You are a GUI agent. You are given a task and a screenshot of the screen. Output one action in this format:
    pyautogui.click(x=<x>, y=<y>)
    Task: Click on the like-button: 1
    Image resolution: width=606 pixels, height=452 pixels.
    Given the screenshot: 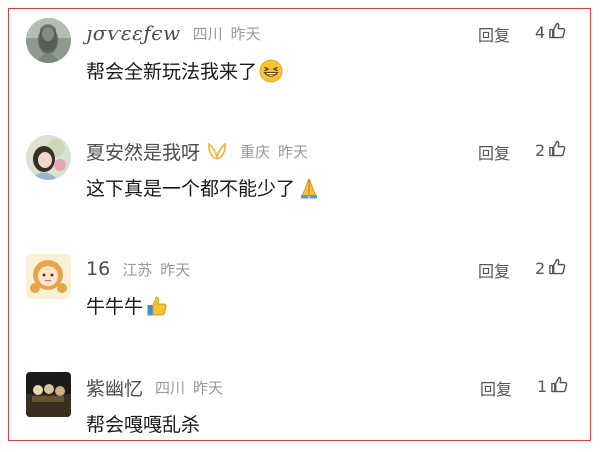 What is the action you would take?
    pyautogui.click(x=553, y=386)
    